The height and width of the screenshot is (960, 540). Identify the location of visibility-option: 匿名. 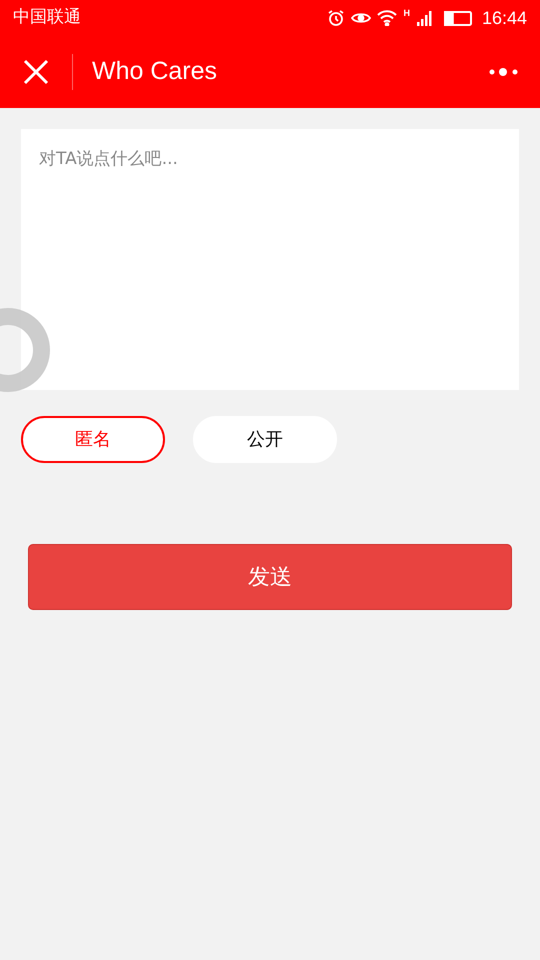
(93, 439).